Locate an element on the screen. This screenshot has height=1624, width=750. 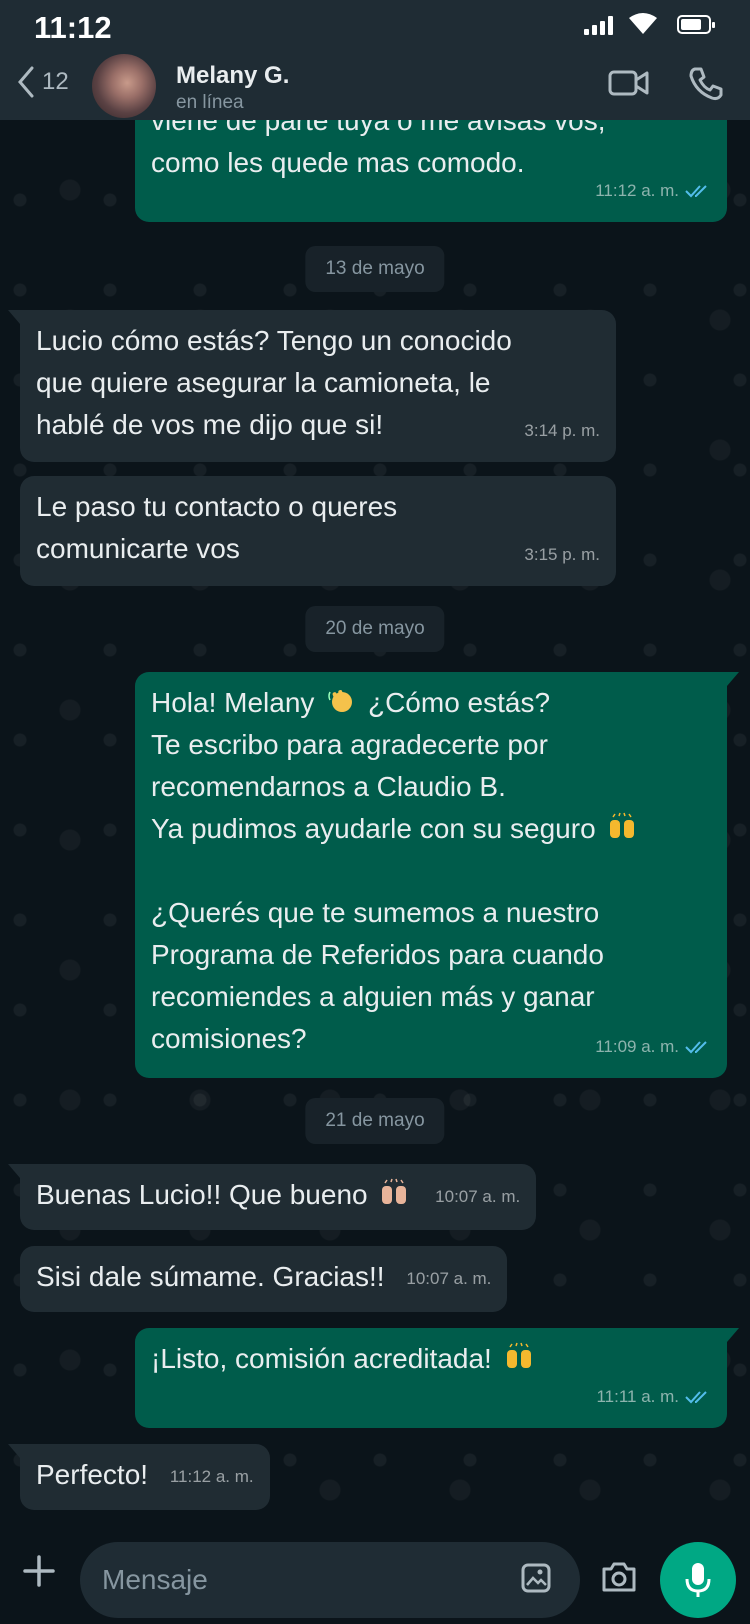
message-time: 3:14 p. m. is located at coordinates (562, 430).